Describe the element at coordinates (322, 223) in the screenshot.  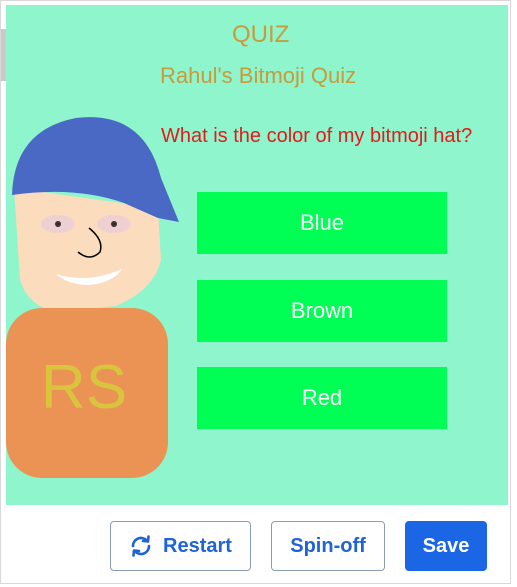
I see `answer-button-blue: Blue` at that location.